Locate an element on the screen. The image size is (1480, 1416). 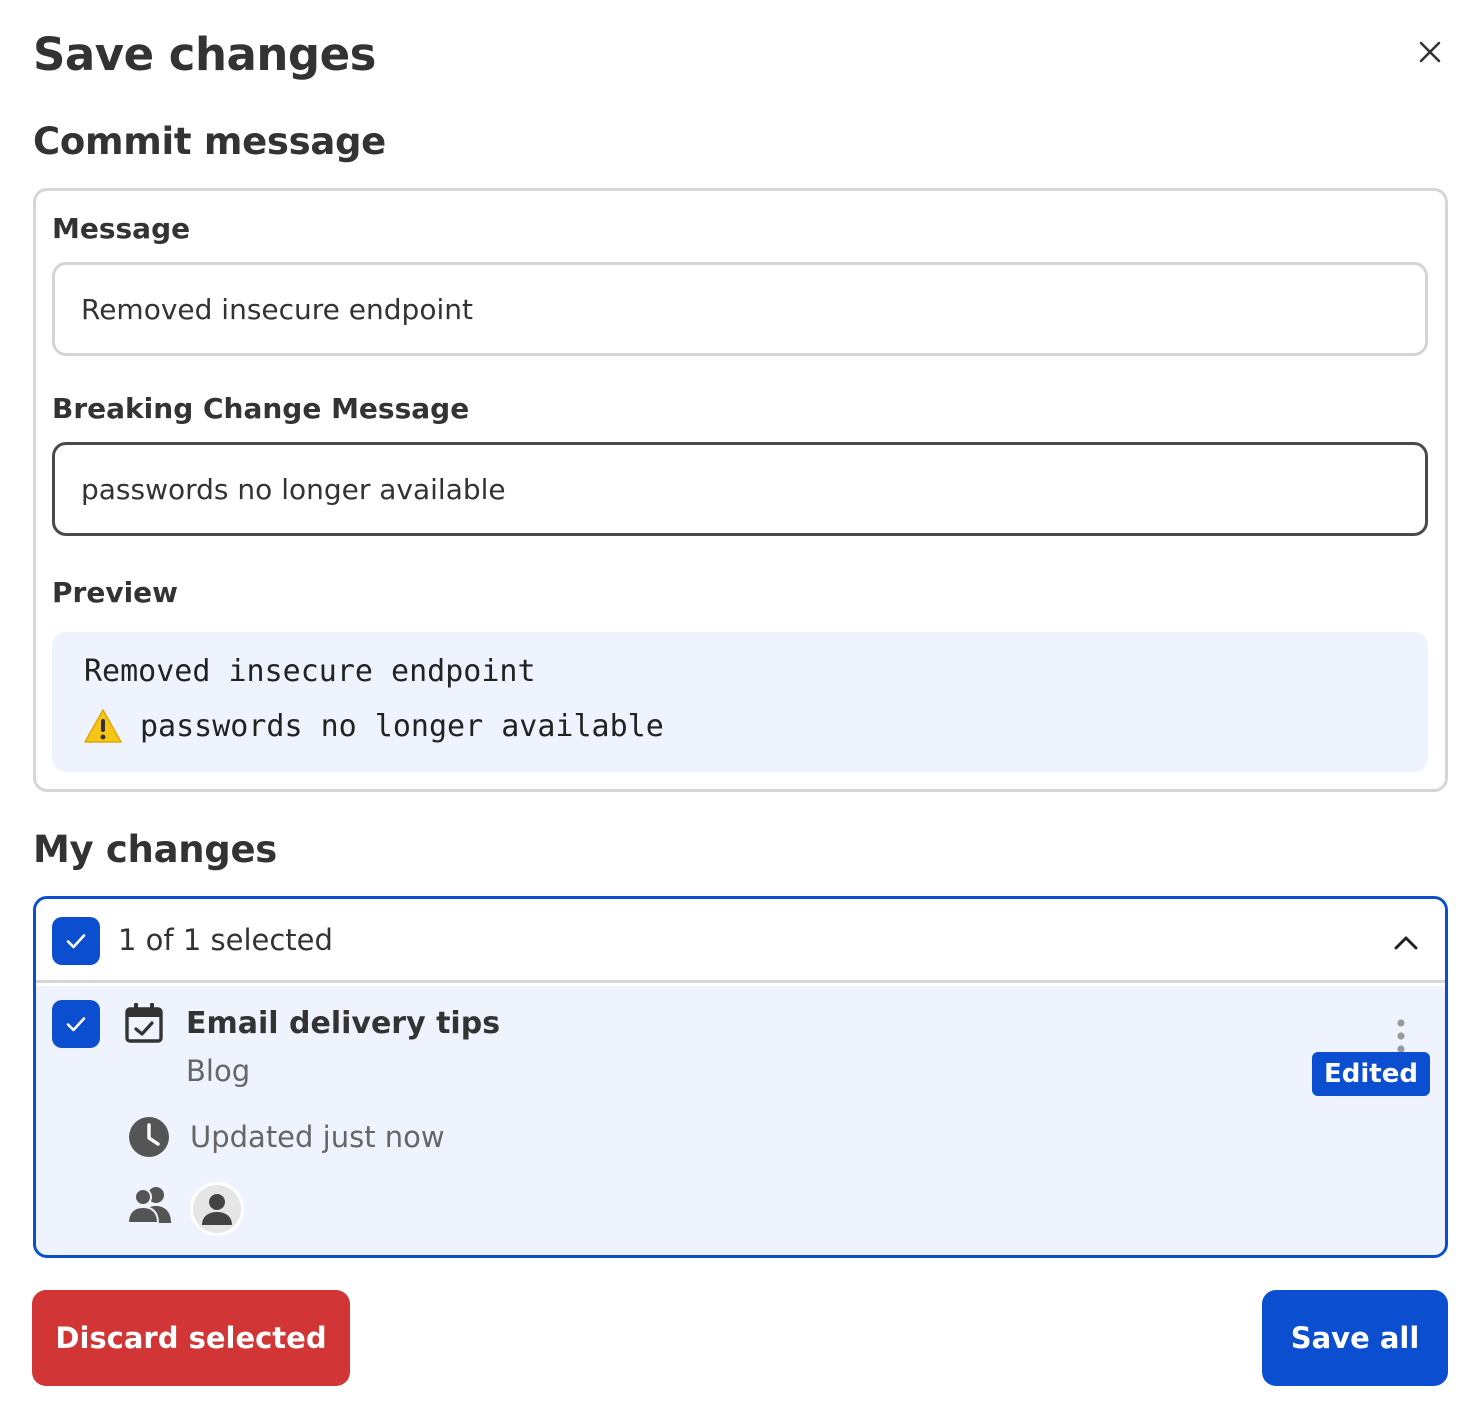
selected-count: 1 of 1 selected is located at coordinates (225, 940).